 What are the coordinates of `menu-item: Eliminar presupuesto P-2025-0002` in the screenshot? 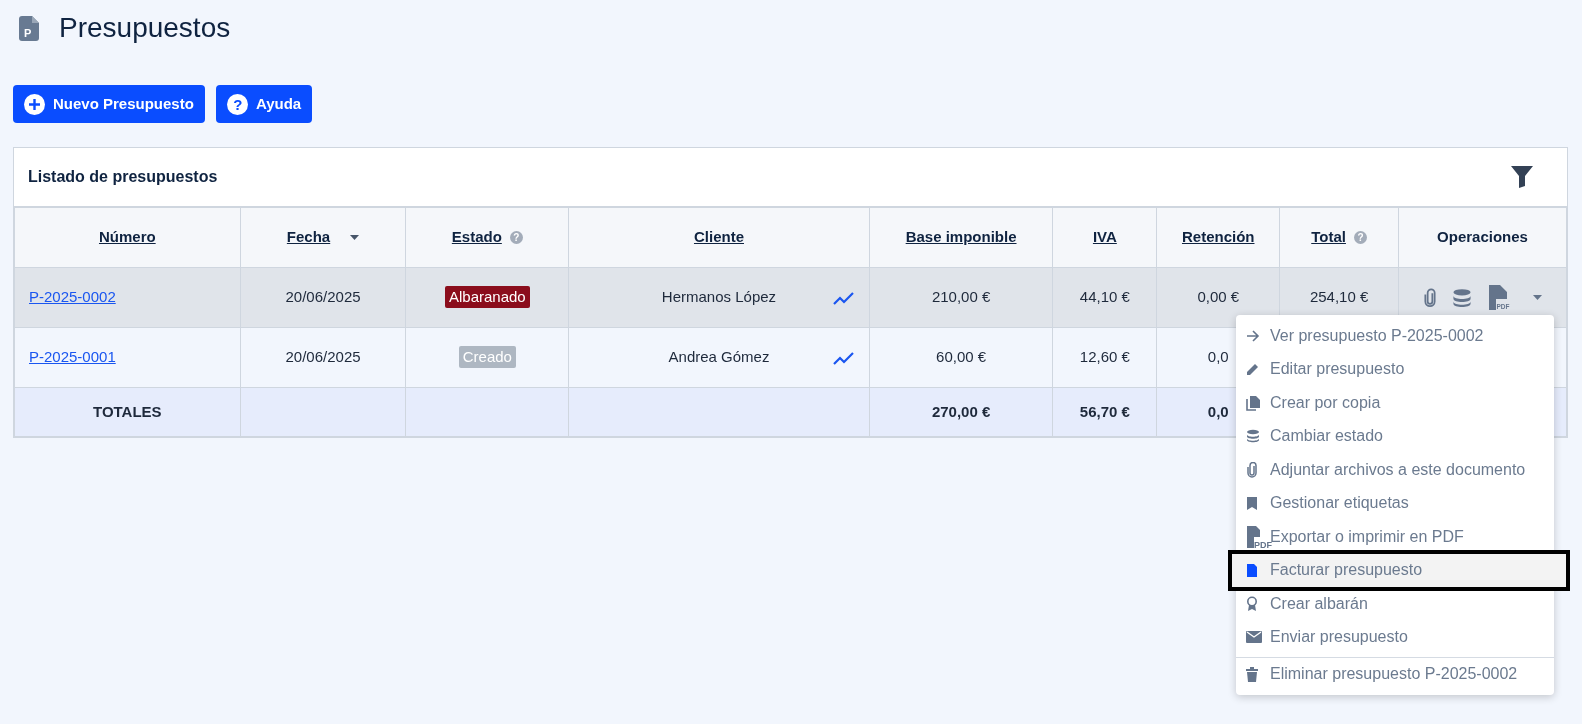 It's located at (1395, 674).